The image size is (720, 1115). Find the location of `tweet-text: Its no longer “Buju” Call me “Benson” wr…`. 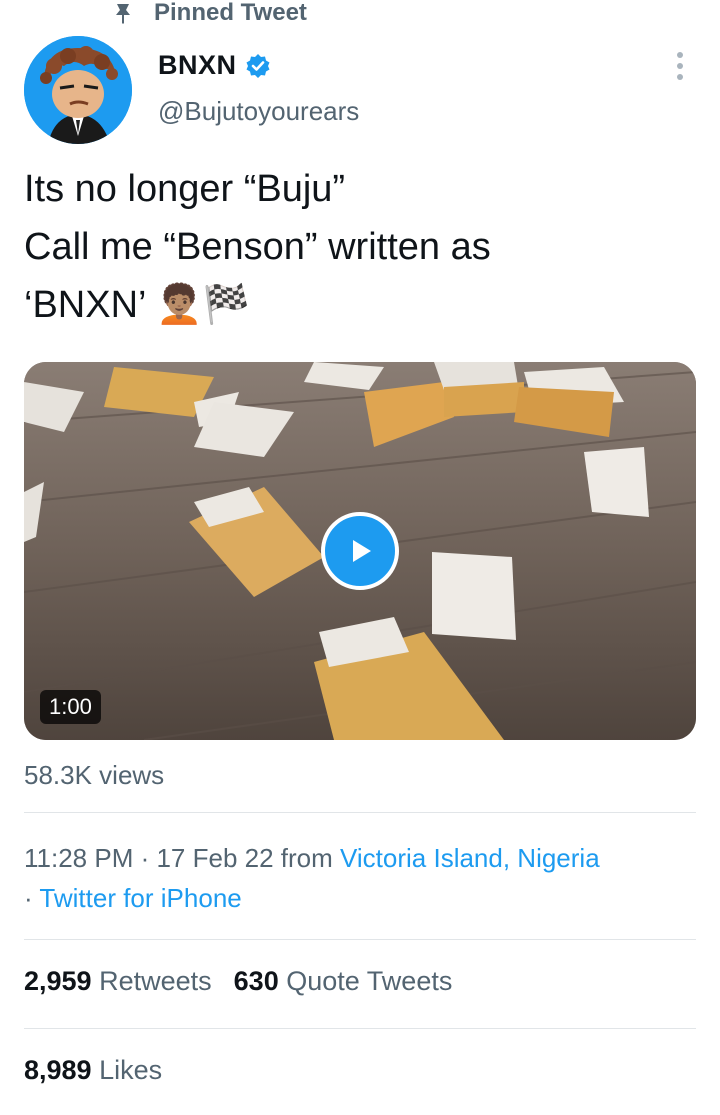

tweet-text: Its no longer “Buju” Call me “Benson” wr… is located at coordinates (354, 247).